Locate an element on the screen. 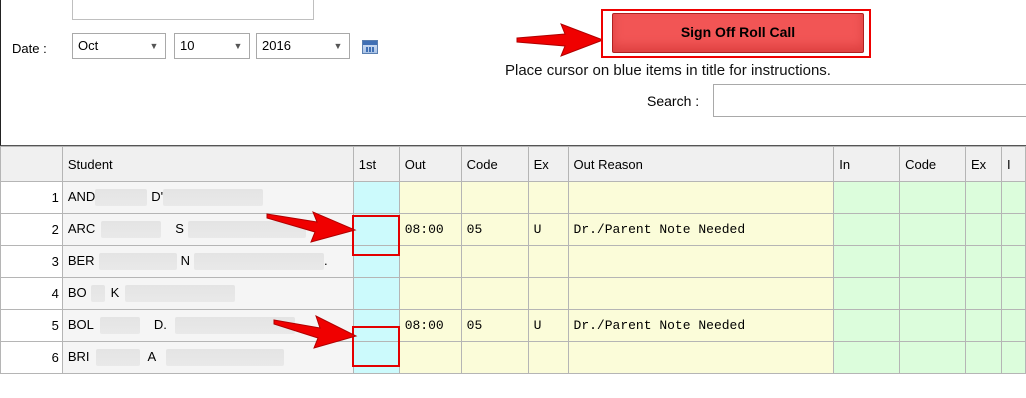  column-header-student: Student is located at coordinates (207, 164).